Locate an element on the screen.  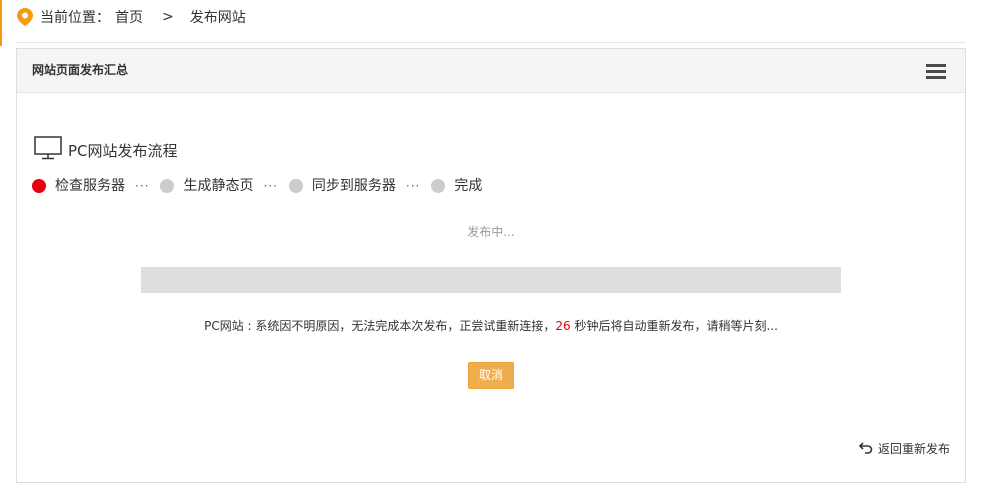
step-generate-static: 生成静态页 is located at coordinates (206, 186).